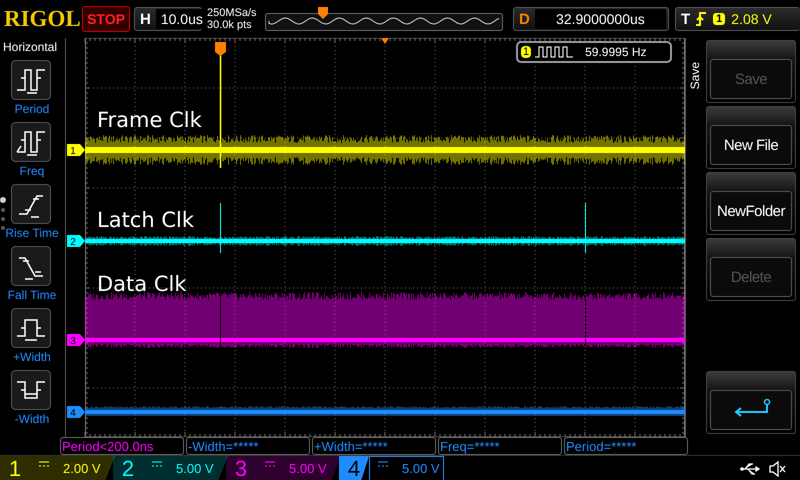 The height and width of the screenshot is (480, 800). I want to click on measure-label: Freq, so click(32, 171).